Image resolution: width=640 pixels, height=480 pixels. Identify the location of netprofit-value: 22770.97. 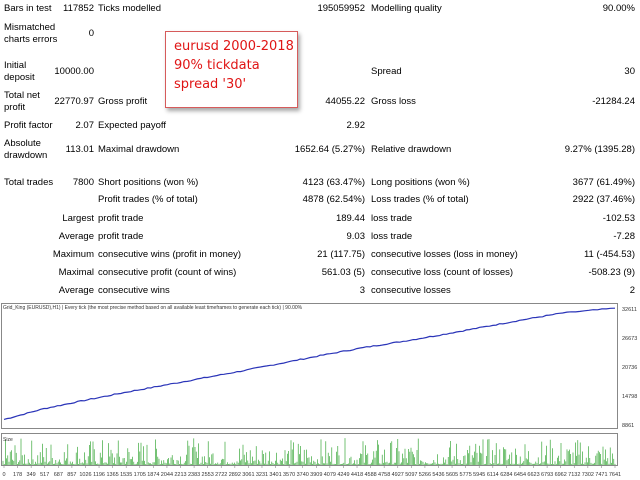
(74, 101).